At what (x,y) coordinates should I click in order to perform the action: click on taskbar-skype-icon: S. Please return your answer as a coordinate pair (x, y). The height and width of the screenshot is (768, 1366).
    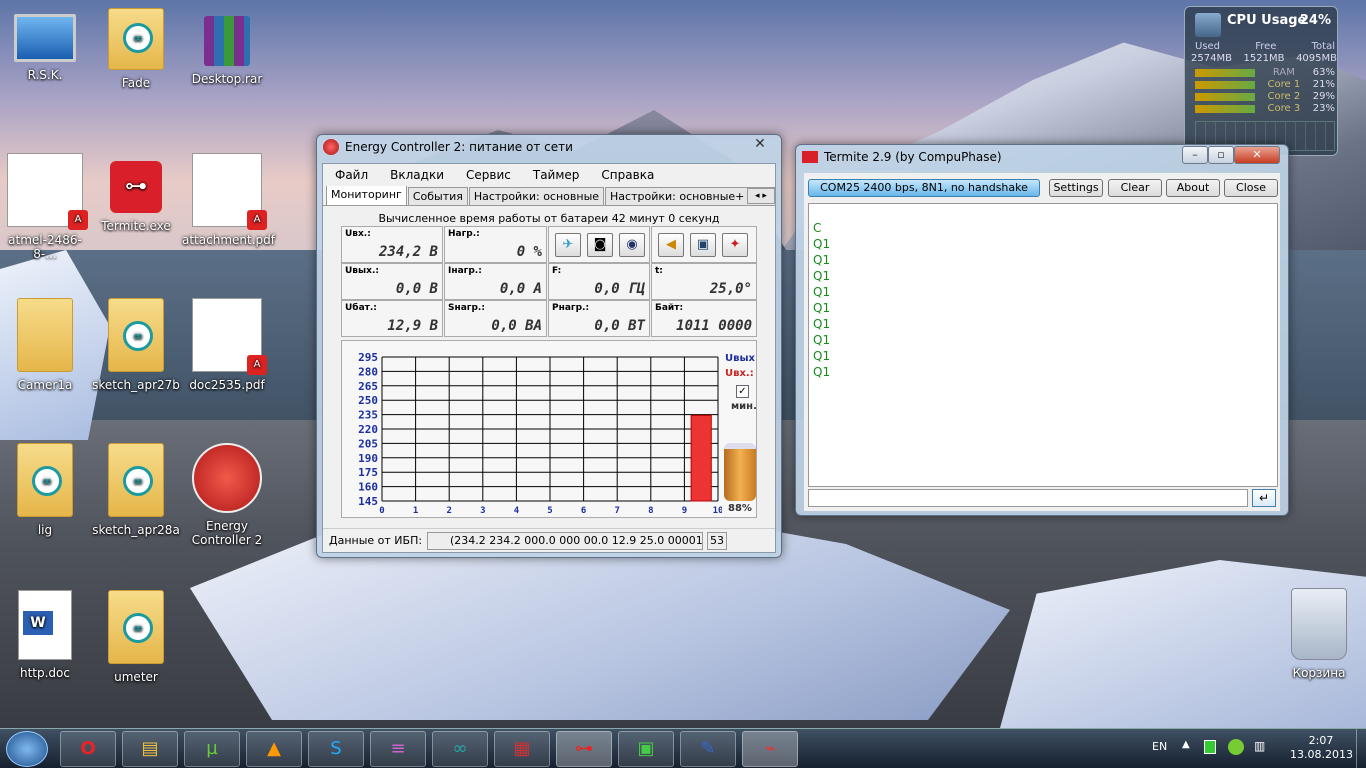
    Looking at the image, I should click on (336, 749).